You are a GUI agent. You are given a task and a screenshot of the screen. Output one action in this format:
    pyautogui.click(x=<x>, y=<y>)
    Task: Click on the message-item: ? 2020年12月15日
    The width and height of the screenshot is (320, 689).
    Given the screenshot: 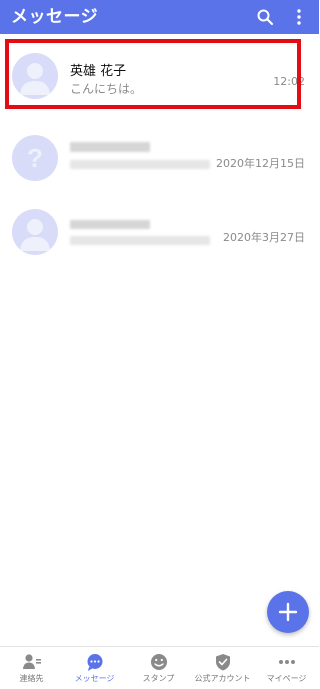 What is the action you would take?
    pyautogui.click(x=159, y=162)
    